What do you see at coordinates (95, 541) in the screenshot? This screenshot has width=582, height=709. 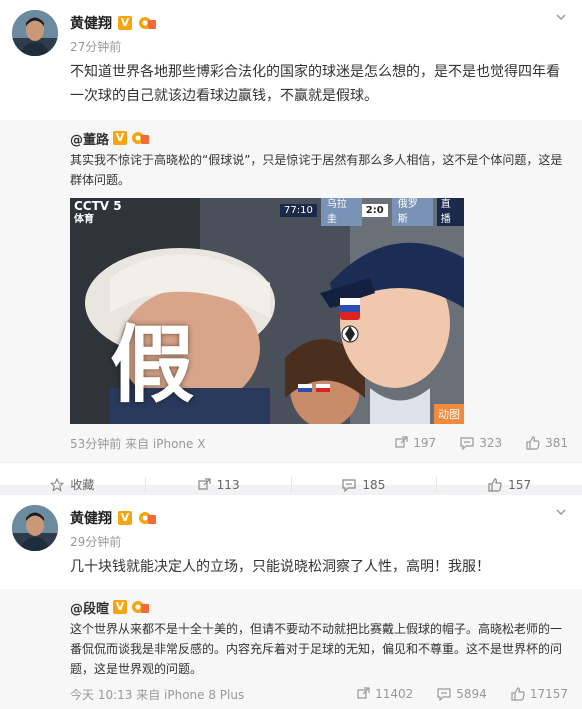 I see `post-time: 29分钟前` at bounding box center [95, 541].